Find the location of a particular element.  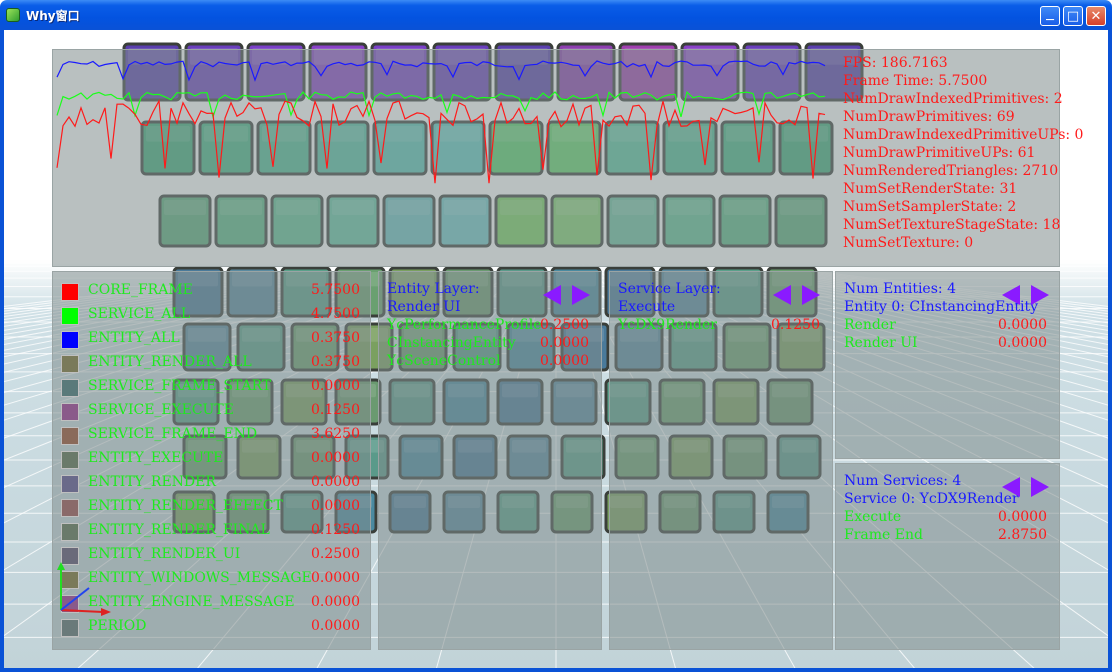

minimize-icon: ─ is located at coordinates (1050, 20).